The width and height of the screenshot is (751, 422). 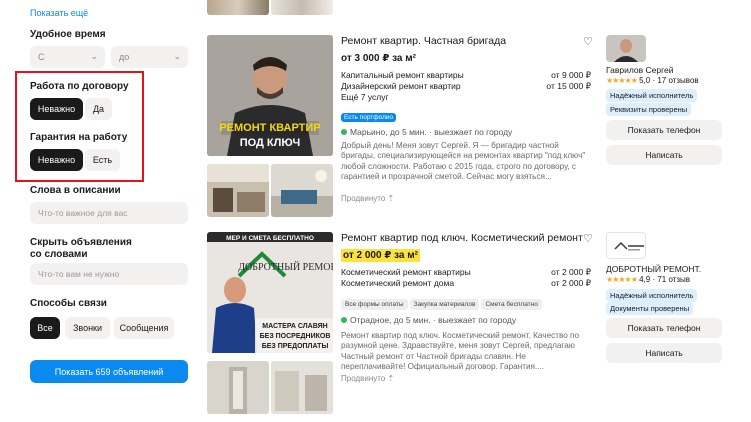 I want to click on photo-brand: ДОБРОТНЫЙ РЕМОНТ, so click(x=285, y=267).